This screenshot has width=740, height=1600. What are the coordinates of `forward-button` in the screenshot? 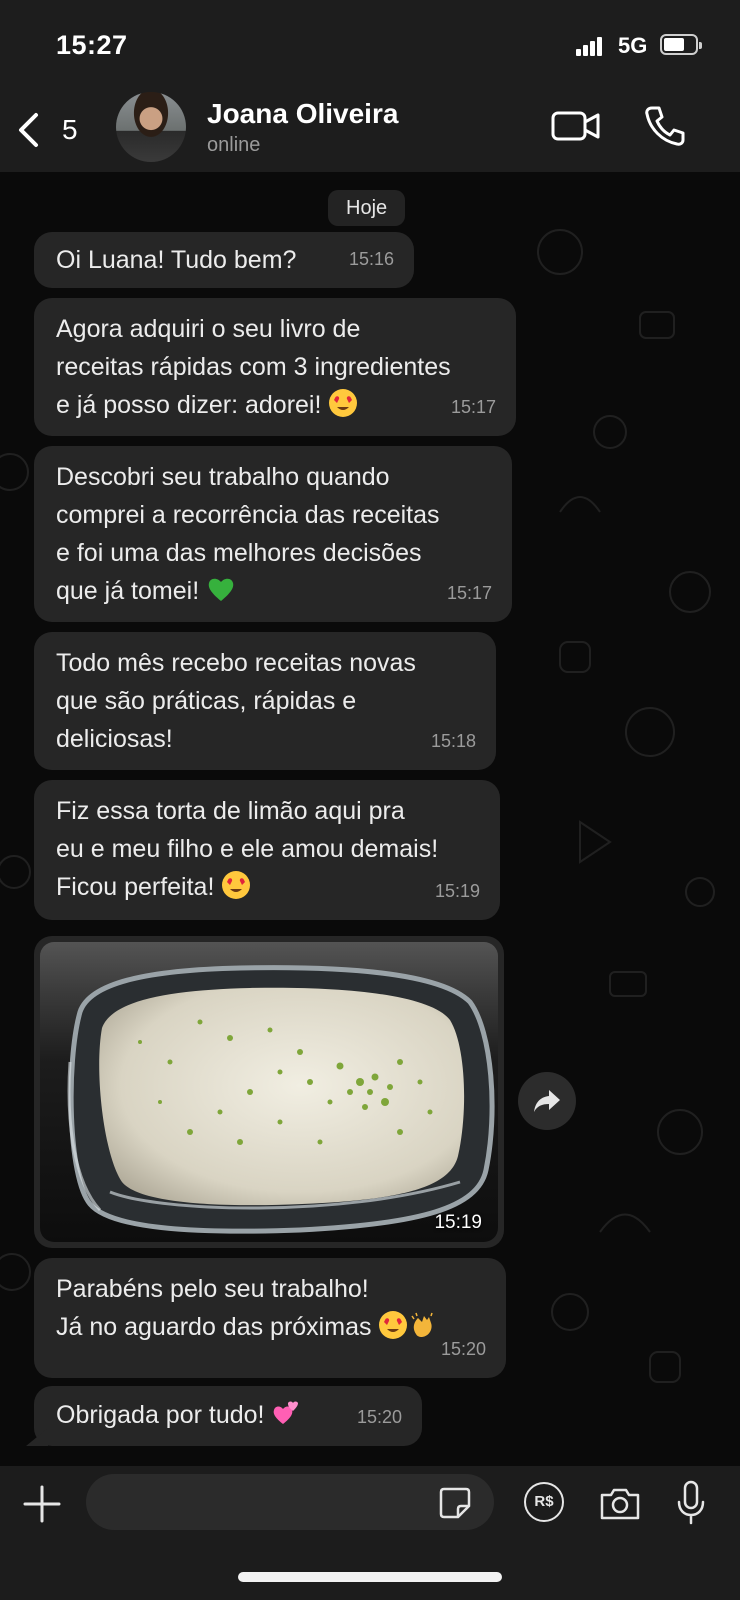 It's located at (547, 1101).